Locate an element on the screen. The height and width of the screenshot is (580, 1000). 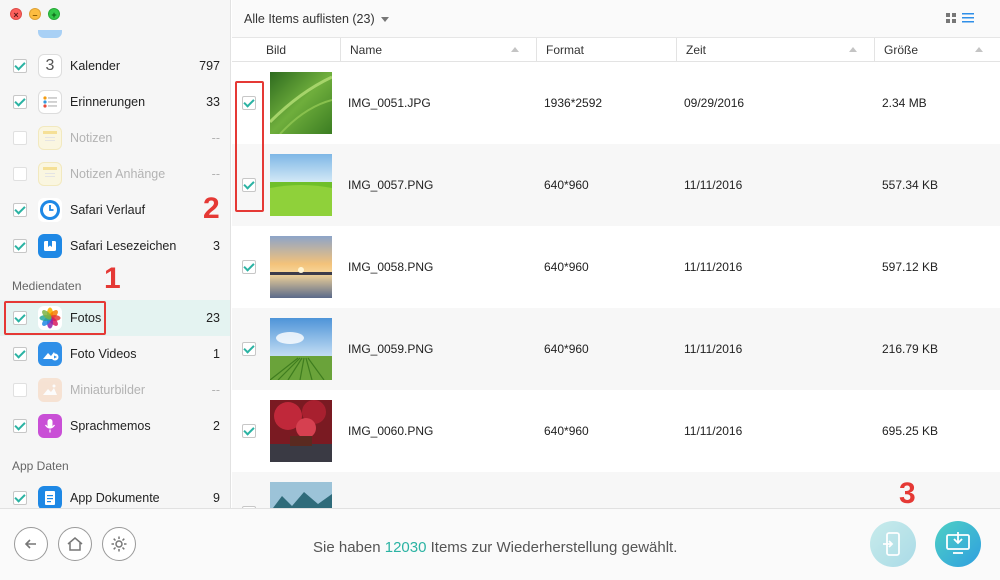
annotation-number-1: 1 is located at coordinates (112, 278).